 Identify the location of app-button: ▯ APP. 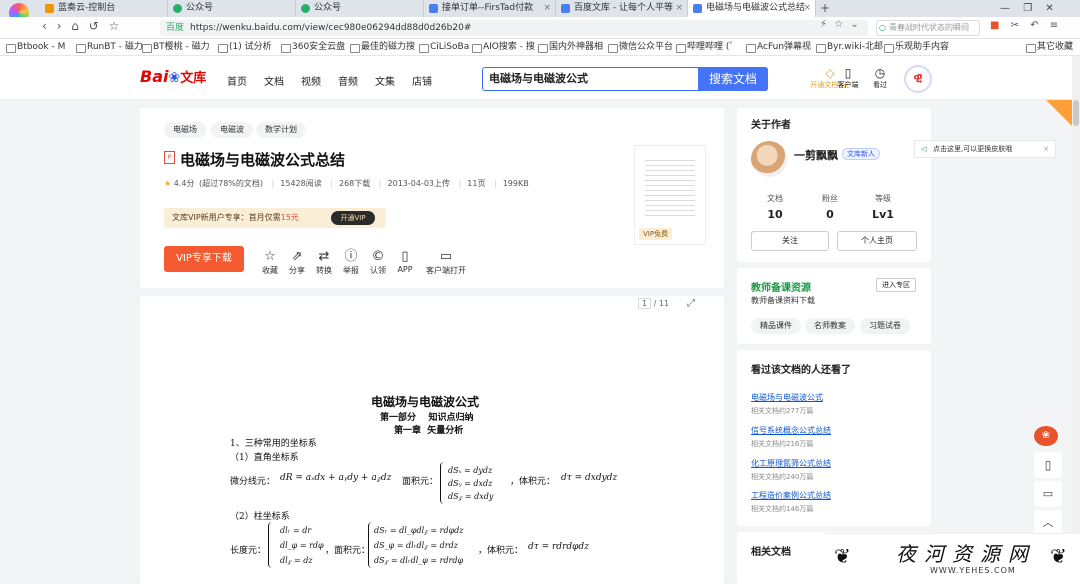
(405, 261).